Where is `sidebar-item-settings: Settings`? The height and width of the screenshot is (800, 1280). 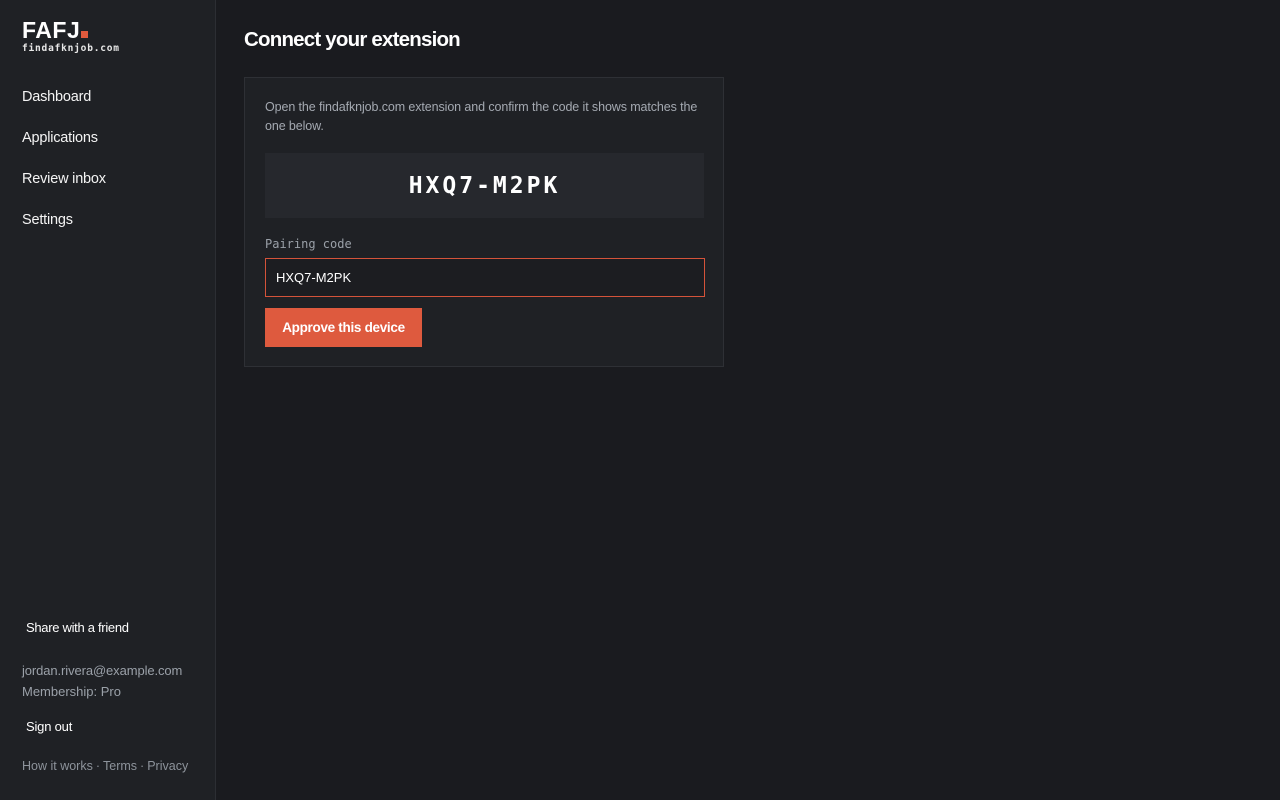 sidebar-item-settings: Settings is located at coordinates (64, 231).